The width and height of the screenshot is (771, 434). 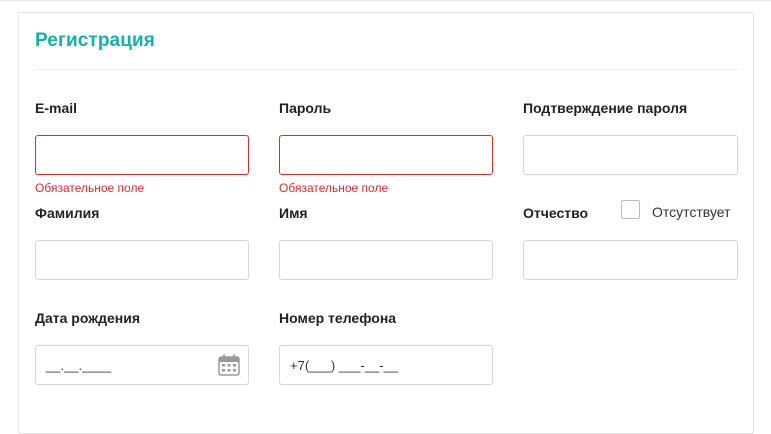 I want to click on last-name-field, so click(x=142, y=260).